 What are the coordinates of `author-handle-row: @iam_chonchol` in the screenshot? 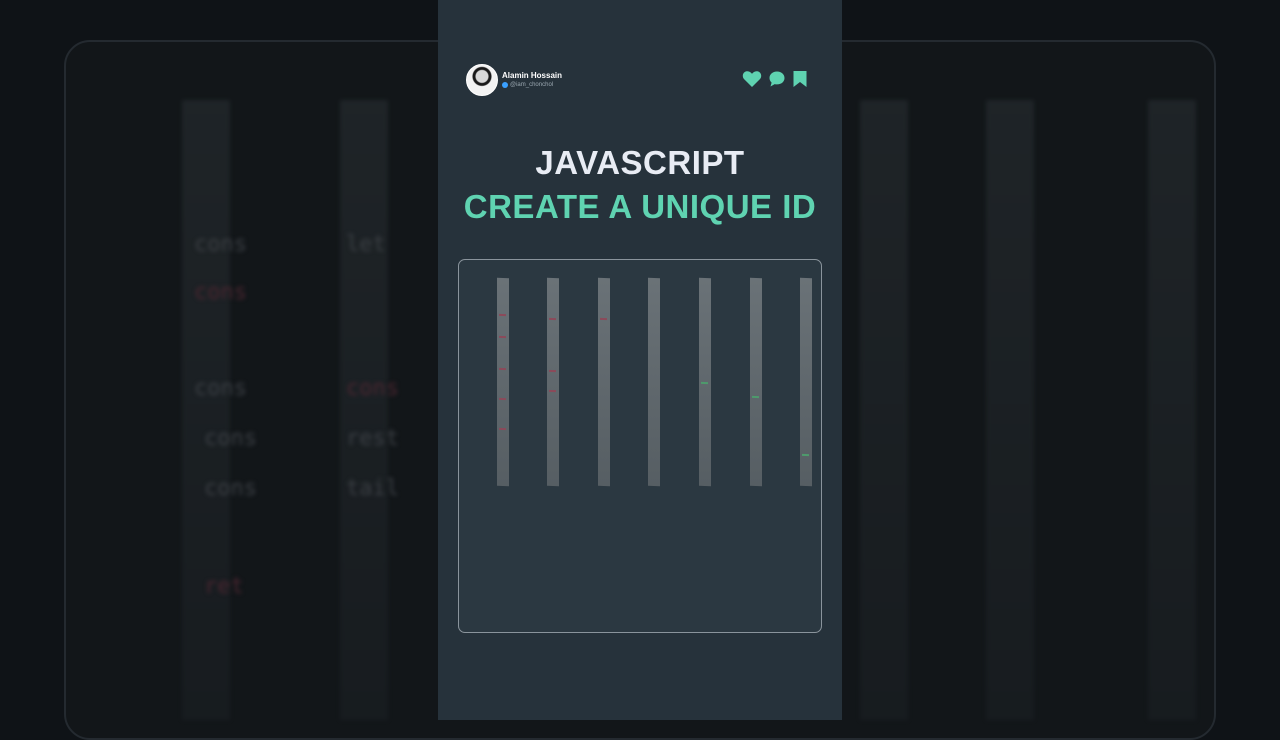 It's located at (532, 85).